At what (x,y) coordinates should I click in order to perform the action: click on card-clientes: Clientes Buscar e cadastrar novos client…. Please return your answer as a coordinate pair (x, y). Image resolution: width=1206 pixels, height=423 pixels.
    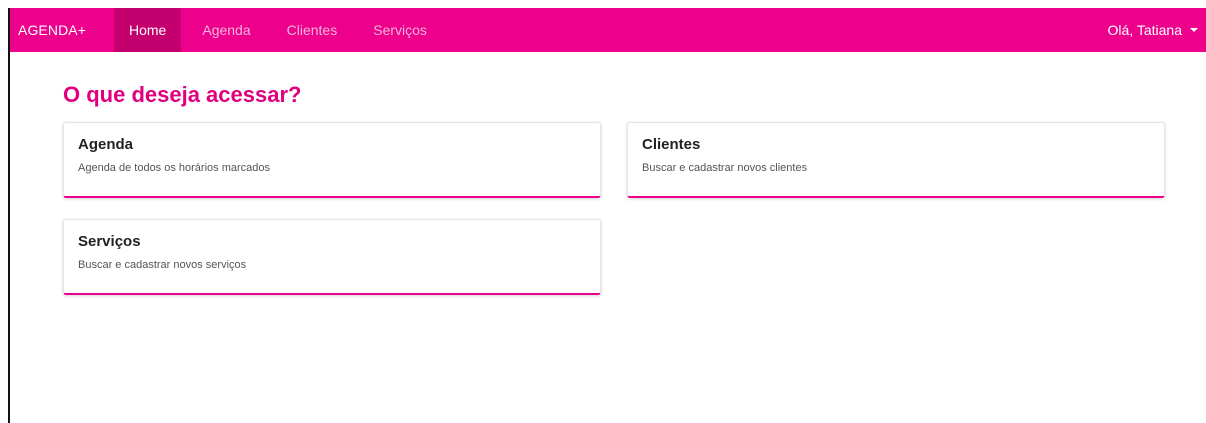
    Looking at the image, I should click on (896, 160).